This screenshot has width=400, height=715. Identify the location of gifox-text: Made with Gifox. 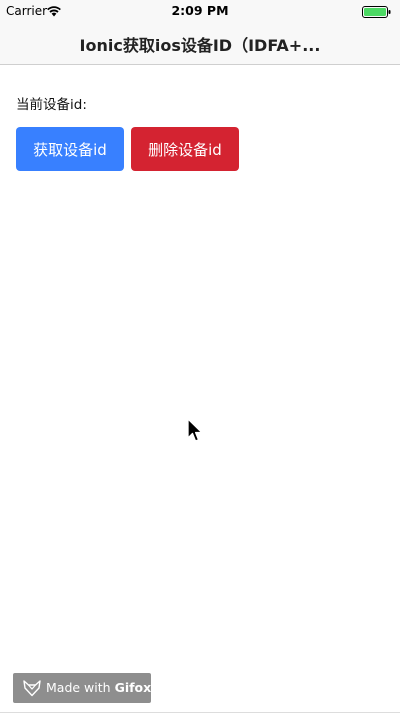
(98, 687).